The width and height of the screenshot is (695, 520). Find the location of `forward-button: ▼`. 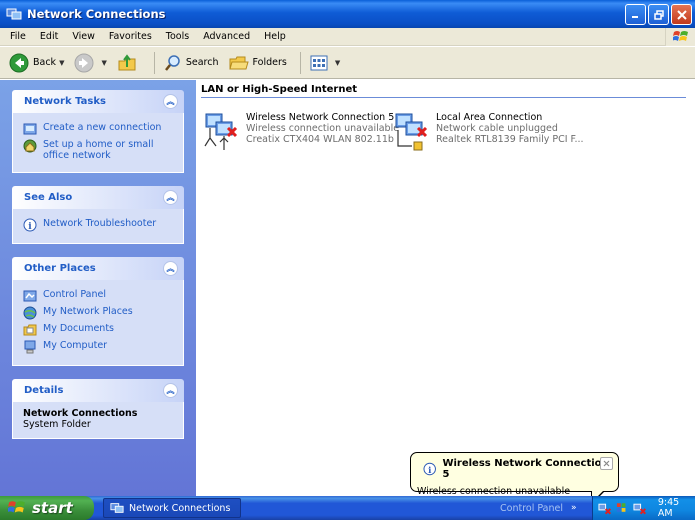

forward-button: ▼ is located at coordinates (90, 63).